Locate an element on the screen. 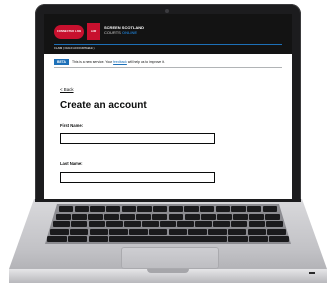  beta-text-after: will help us to improve it. is located at coordinates (146, 62).